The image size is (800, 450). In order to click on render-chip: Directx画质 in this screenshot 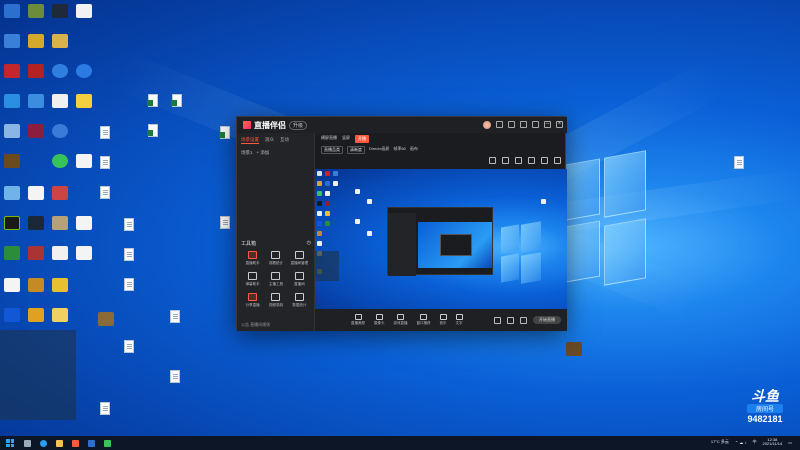, I will do `click(379, 150)`.